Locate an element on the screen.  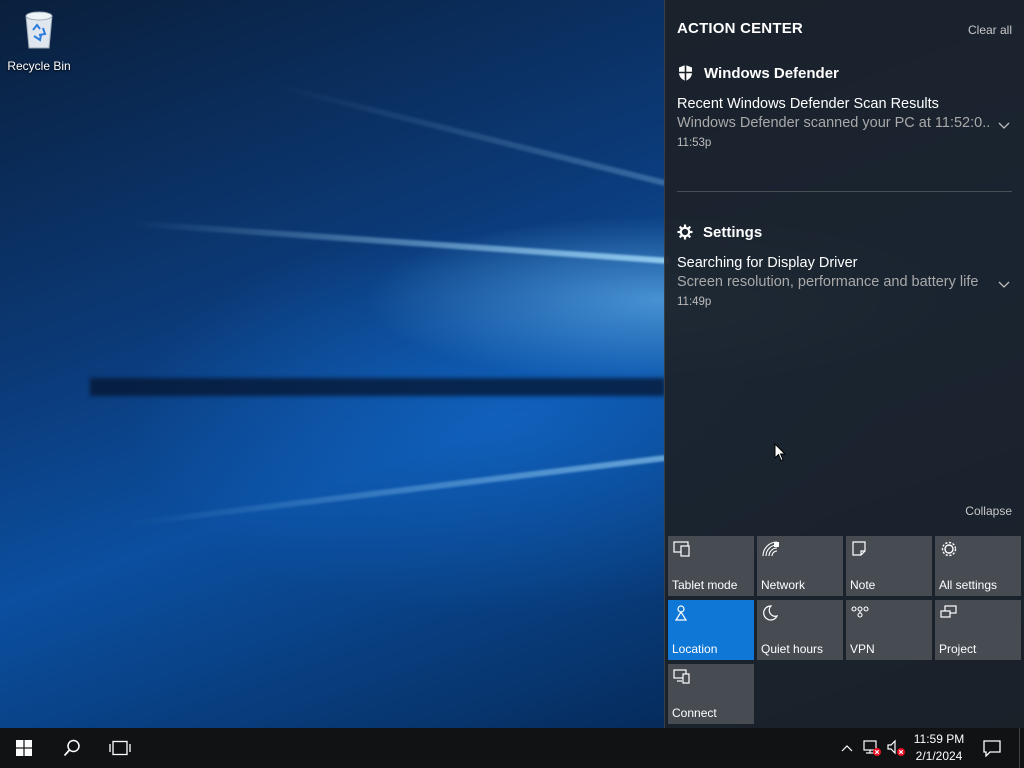
chevron-up-icon is located at coordinates (847, 748).